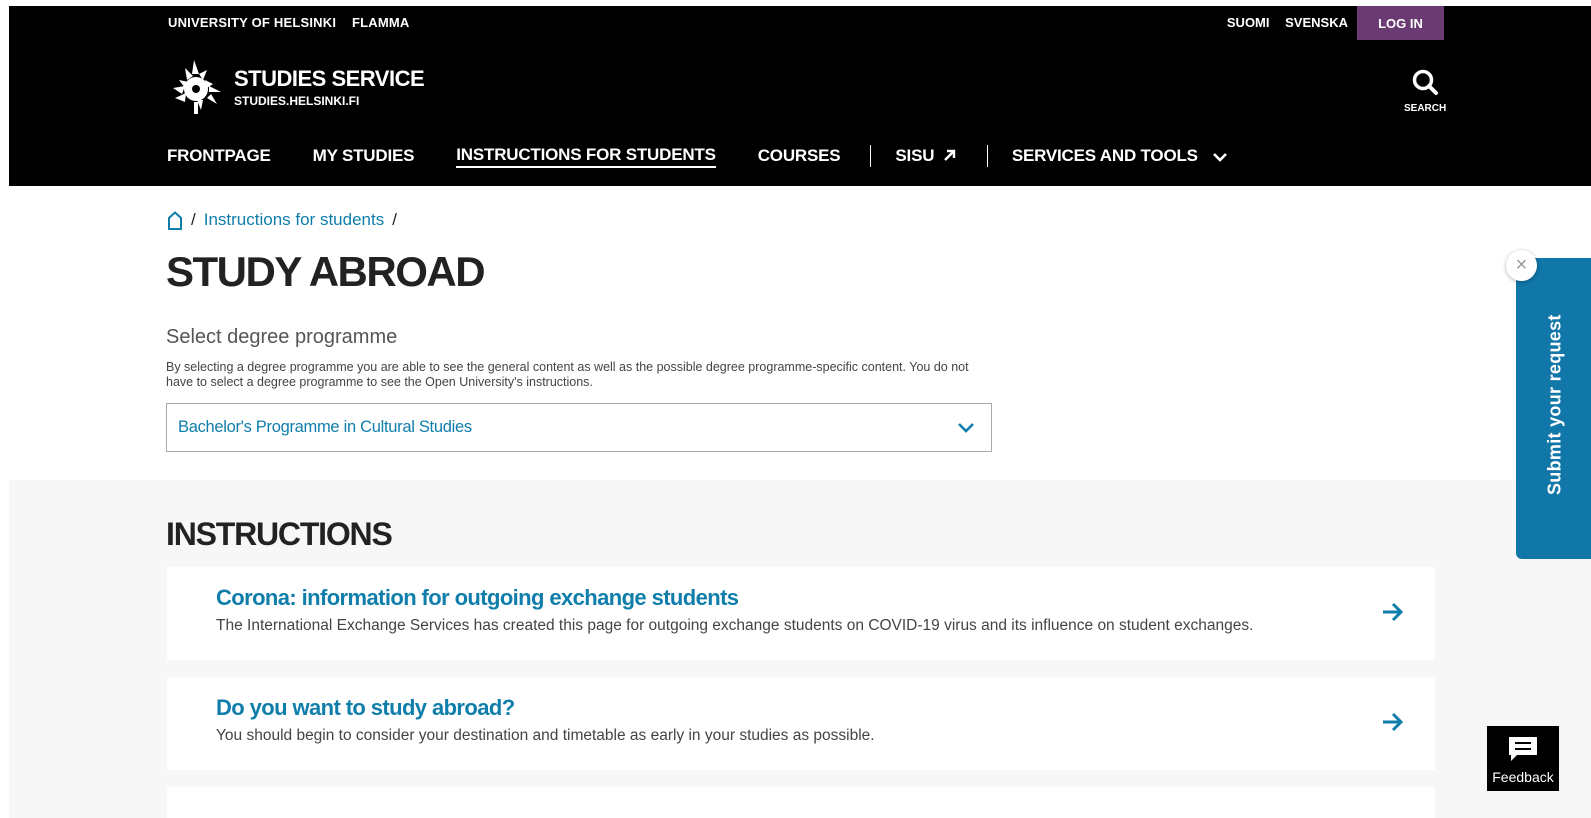 This screenshot has height=818, width=1591. I want to click on degree-select-label: Select degree programme, so click(282, 337).